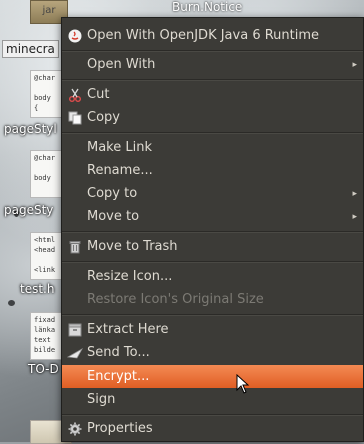 This screenshot has height=444, width=364. Describe the element at coordinates (207, 7) in the screenshot. I see `desktop-item-label: Burn.Notice` at that location.